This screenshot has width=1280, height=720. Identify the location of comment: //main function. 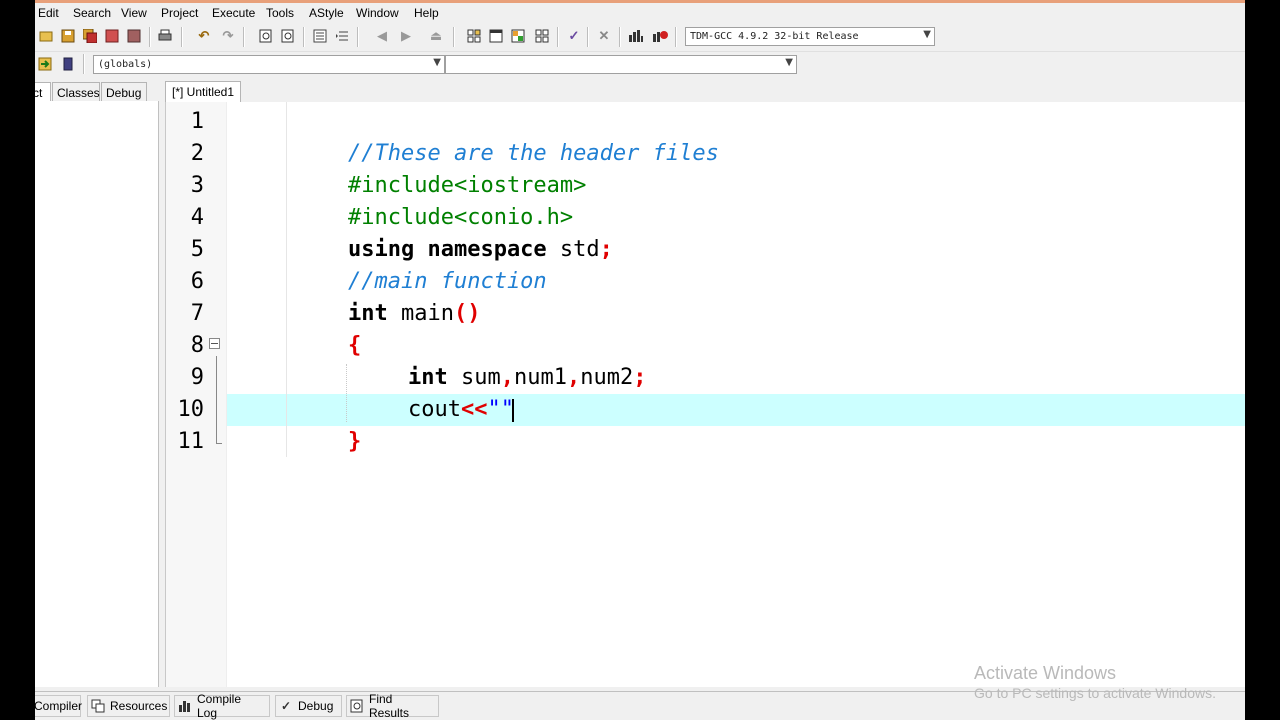
(447, 281).